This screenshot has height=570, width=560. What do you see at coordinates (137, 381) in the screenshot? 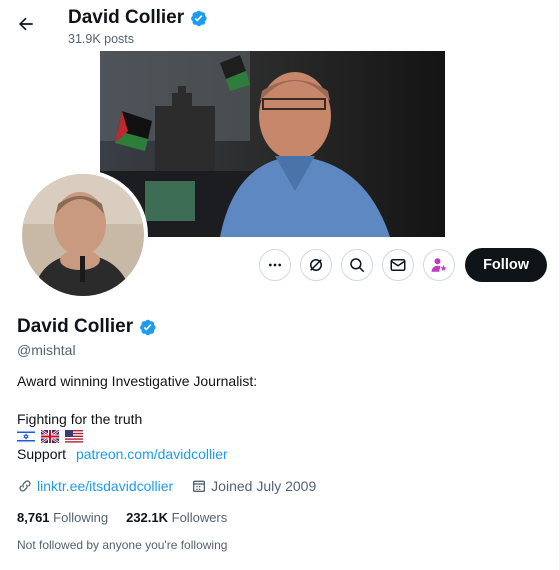
I see `bio-line: Award winning Investigative Journalist:` at bounding box center [137, 381].